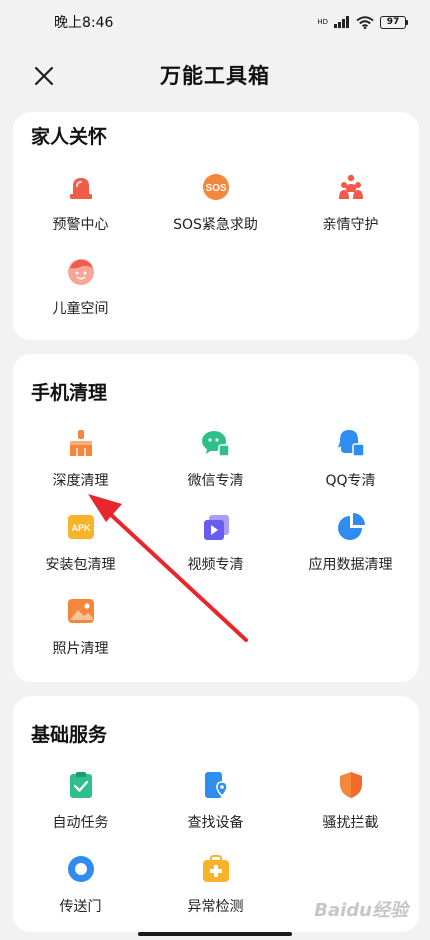  I want to click on tool-label: 微信专清, so click(215, 481).